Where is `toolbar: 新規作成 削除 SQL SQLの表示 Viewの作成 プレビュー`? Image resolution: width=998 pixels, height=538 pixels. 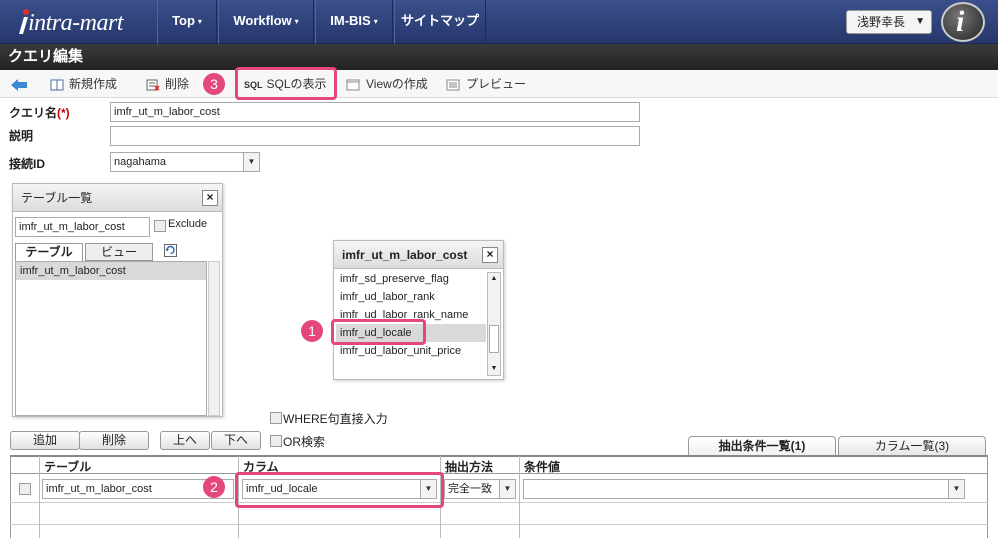
toolbar: 新規作成 削除 SQL SQLの表示 Viewの作成 プレビュー is located at coordinates (499, 84).